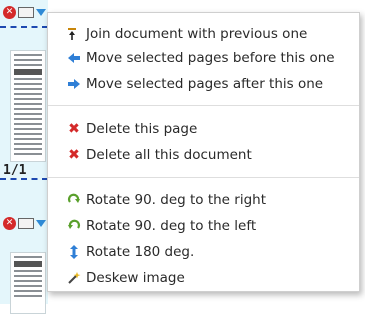 The width and height of the screenshot is (365, 314). Describe the element at coordinates (74, 252) in the screenshot. I see `rotate-180-icon` at that location.